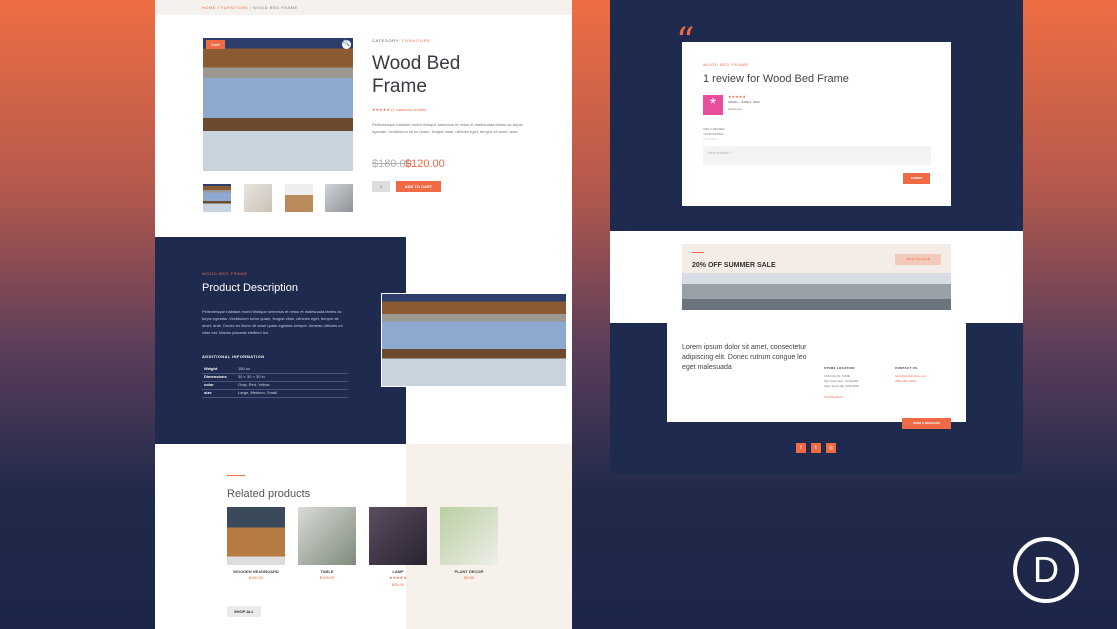  What do you see at coordinates (211, 368) in the screenshot?
I see `attr-key: Weight` at bounding box center [211, 368].